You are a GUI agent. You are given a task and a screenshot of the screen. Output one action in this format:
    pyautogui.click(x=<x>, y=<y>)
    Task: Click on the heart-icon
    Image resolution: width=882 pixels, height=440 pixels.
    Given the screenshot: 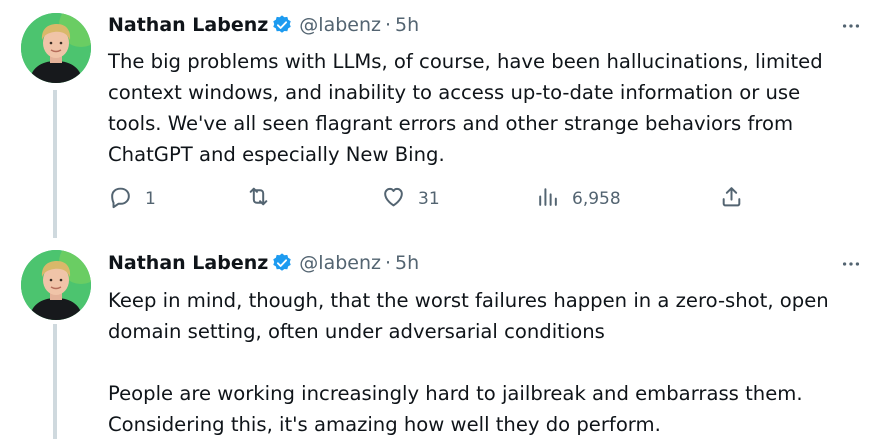 What is the action you would take?
    pyautogui.click(x=393, y=199)
    